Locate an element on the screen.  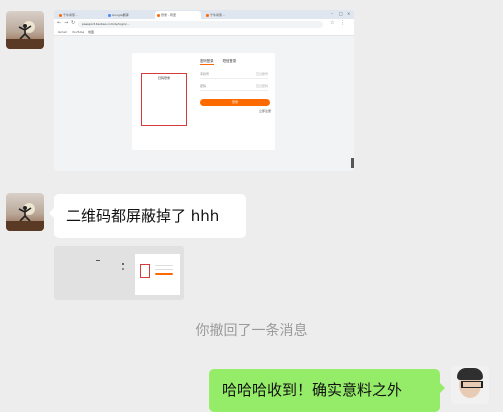
qr-code-blocked-area: 扫码登录 is located at coordinates (164, 99).